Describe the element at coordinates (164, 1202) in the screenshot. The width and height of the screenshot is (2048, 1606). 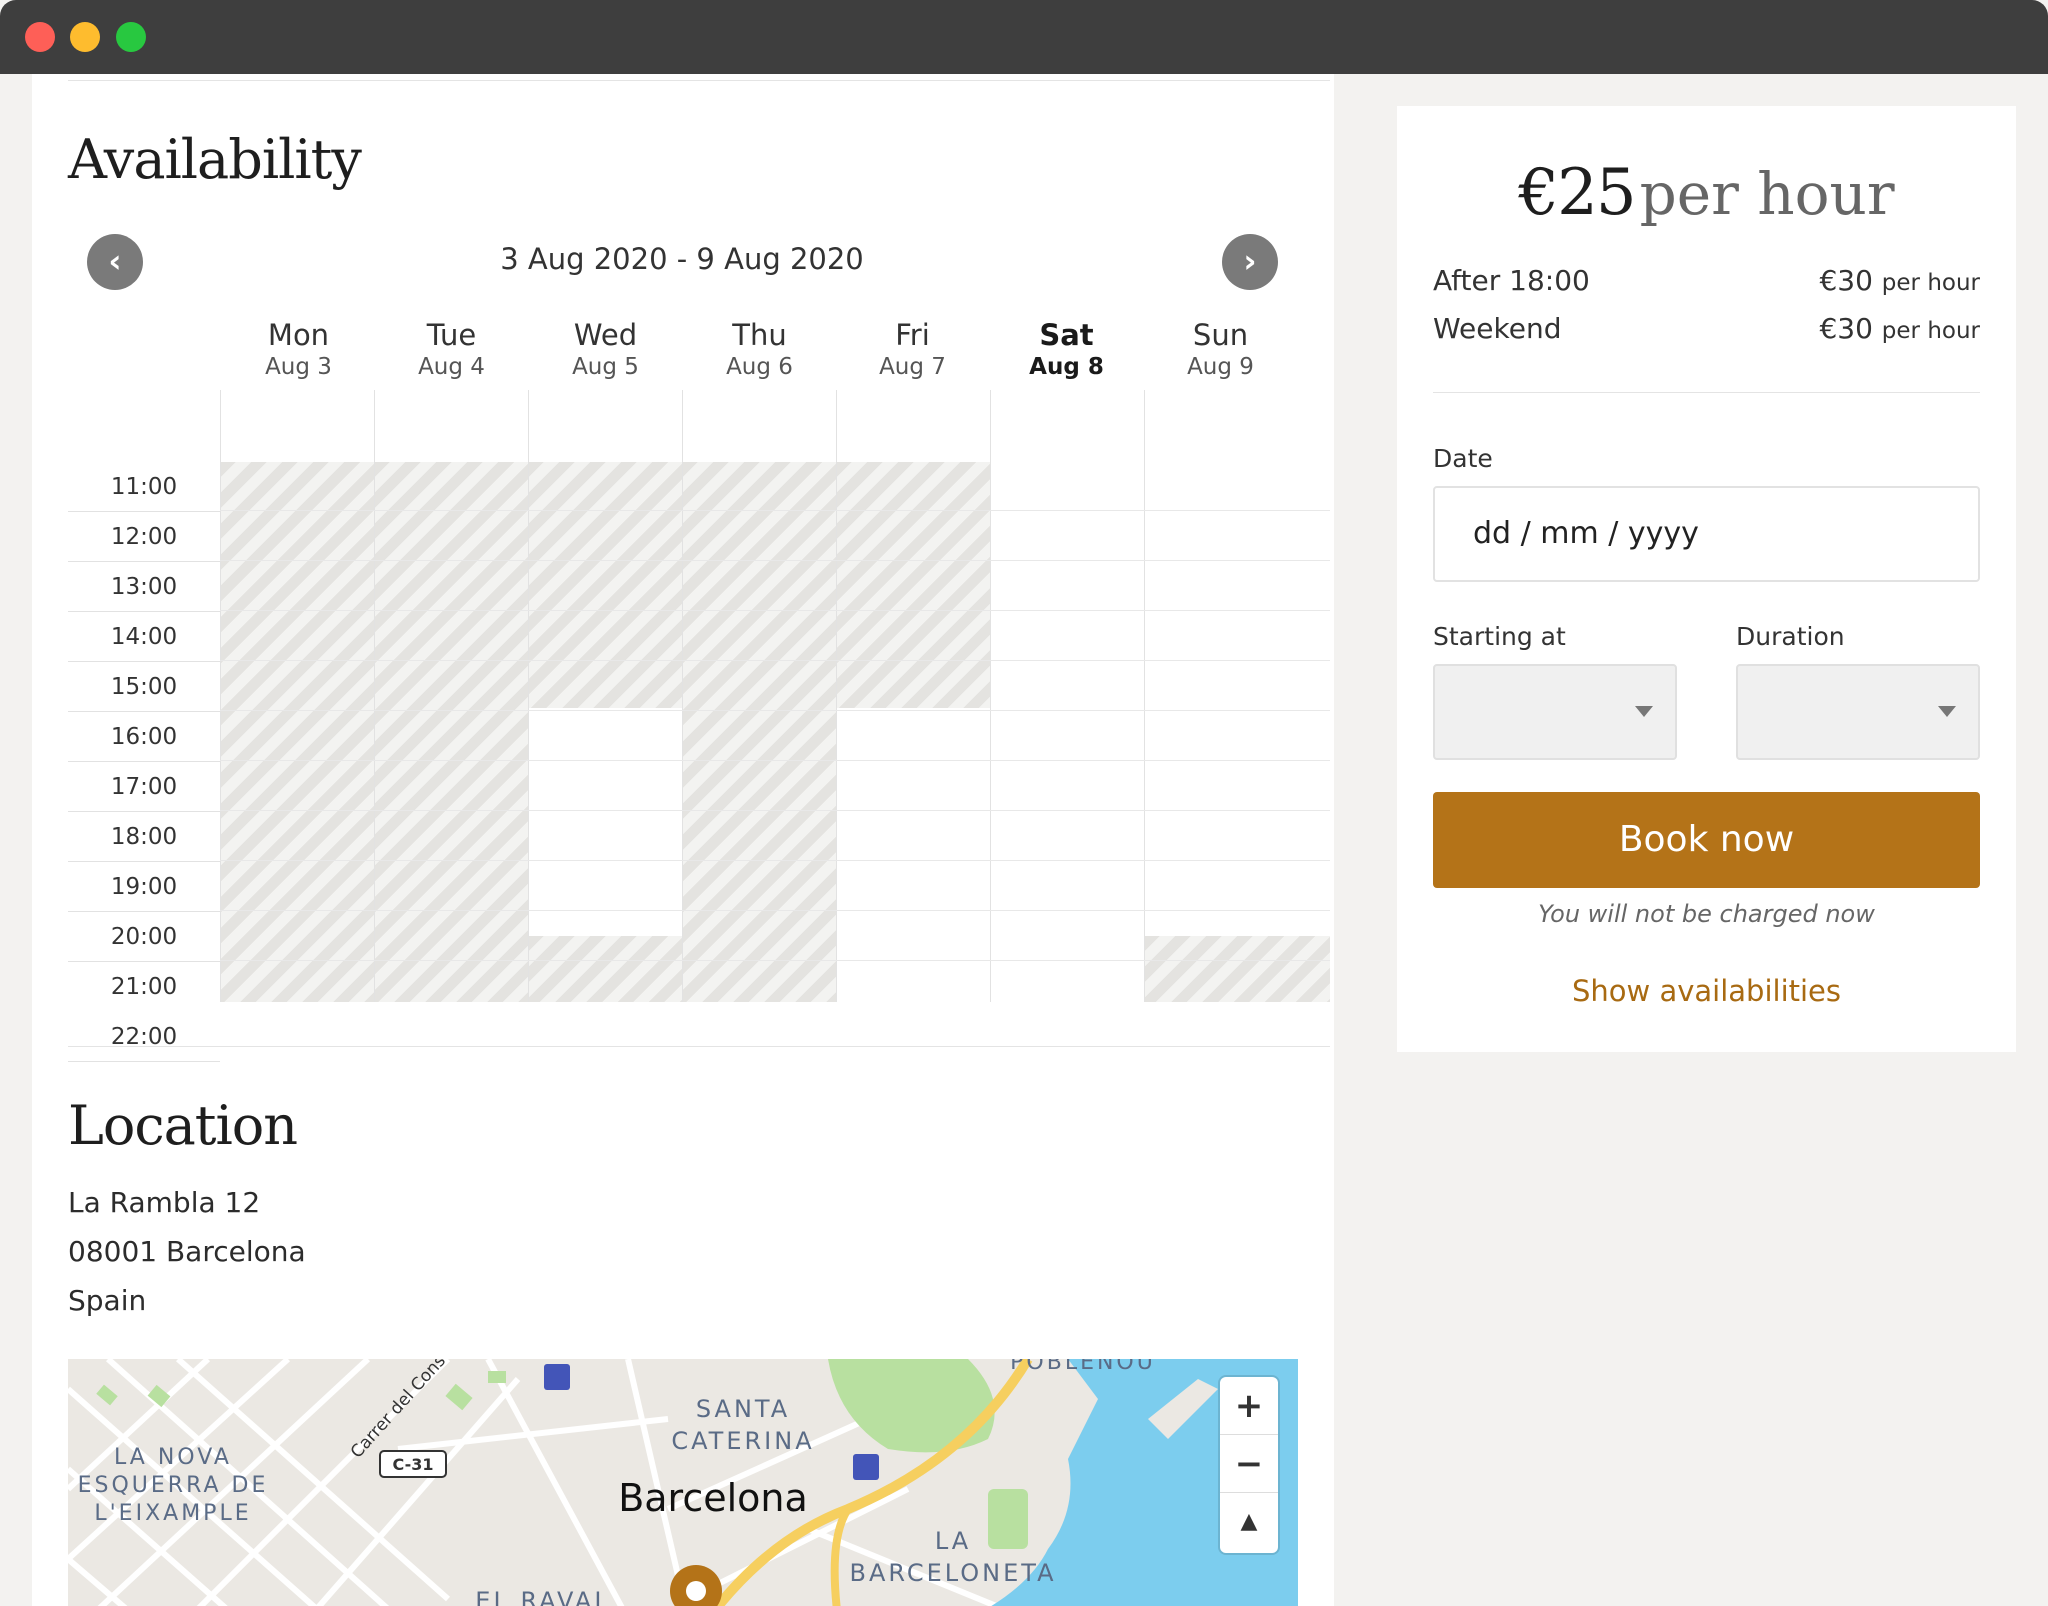
I see `address-street: La Rambla 12` at that location.